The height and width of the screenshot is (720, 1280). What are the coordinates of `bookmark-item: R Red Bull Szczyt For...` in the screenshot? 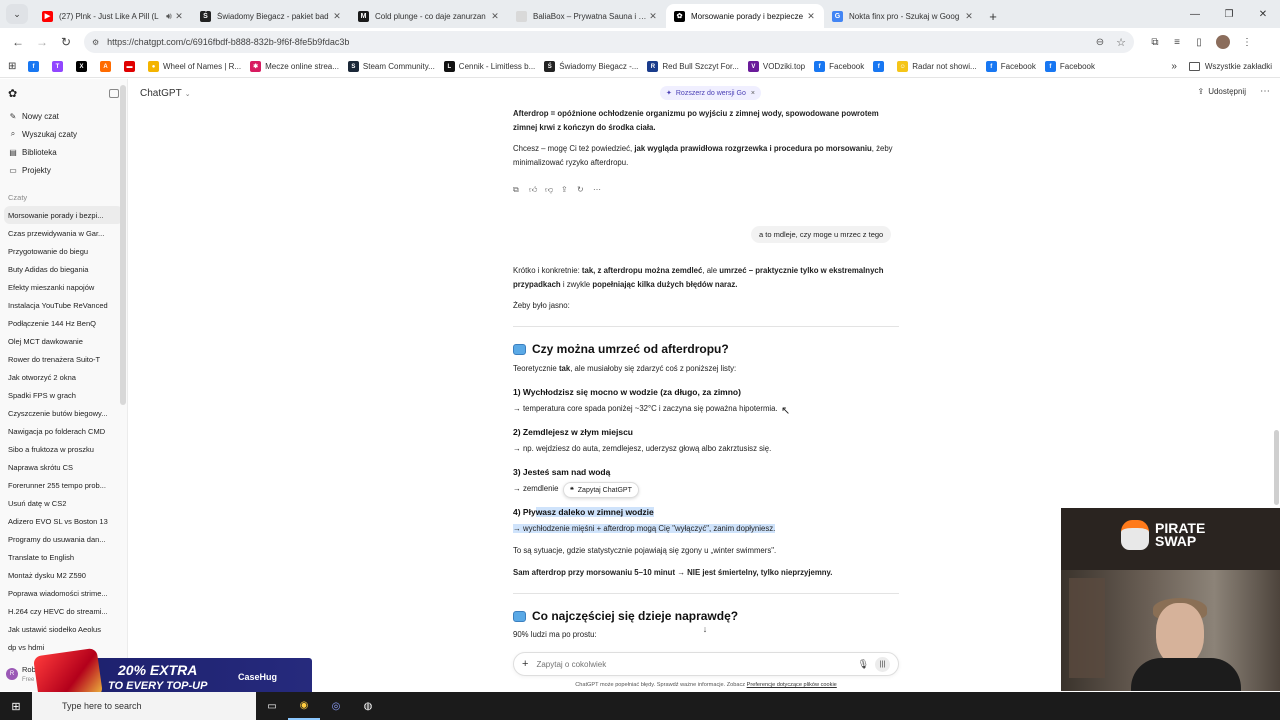 It's located at (693, 66).